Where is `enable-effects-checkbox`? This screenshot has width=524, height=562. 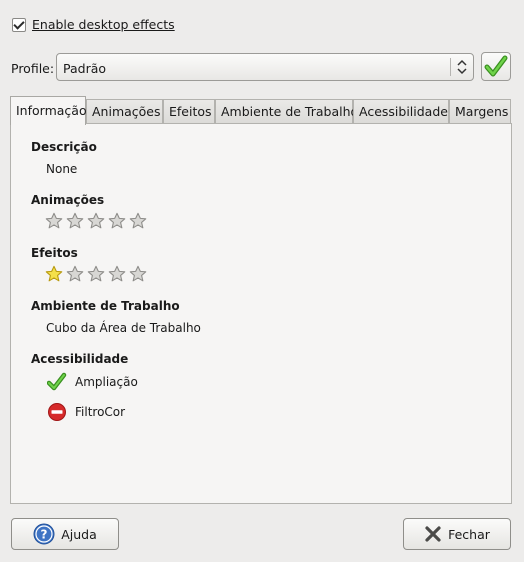 enable-effects-checkbox is located at coordinates (19, 25).